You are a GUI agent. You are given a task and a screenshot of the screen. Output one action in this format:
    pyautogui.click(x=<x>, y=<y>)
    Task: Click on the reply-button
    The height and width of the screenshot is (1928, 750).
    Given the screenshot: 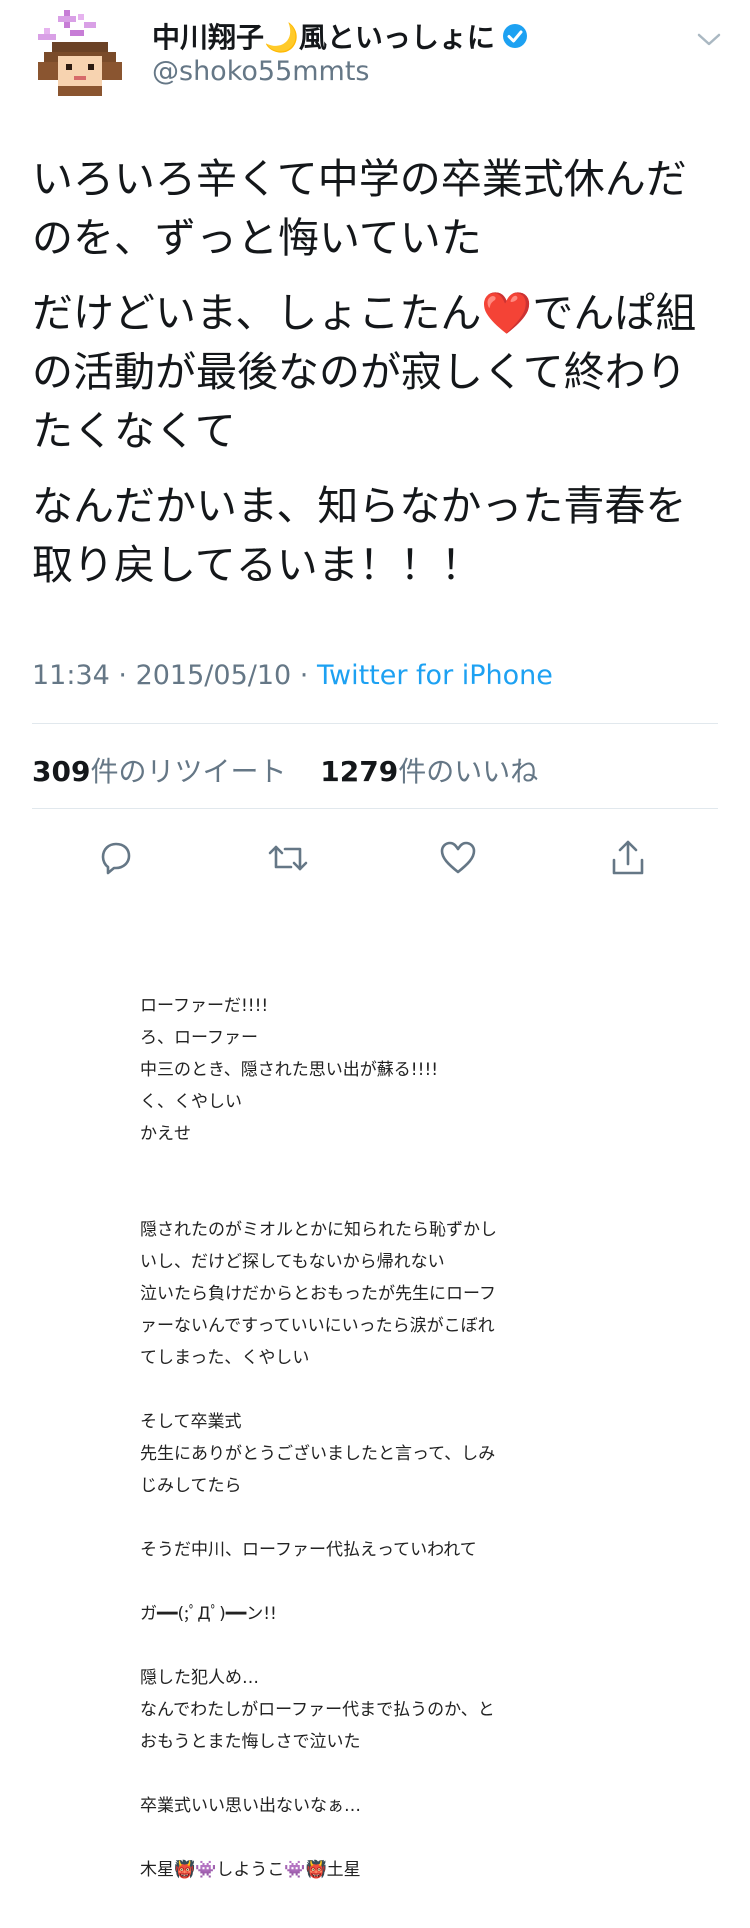 What is the action you would take?
    pyautogui.click(x=116, y=858)
    